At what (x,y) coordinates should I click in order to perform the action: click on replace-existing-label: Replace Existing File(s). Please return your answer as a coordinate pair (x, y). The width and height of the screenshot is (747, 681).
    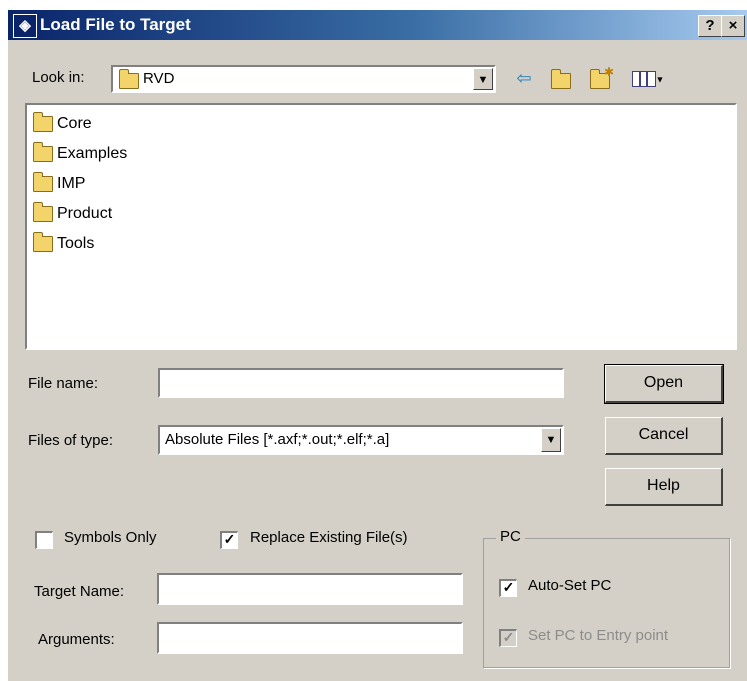
    Looking at the image, I should click on (329, 537).